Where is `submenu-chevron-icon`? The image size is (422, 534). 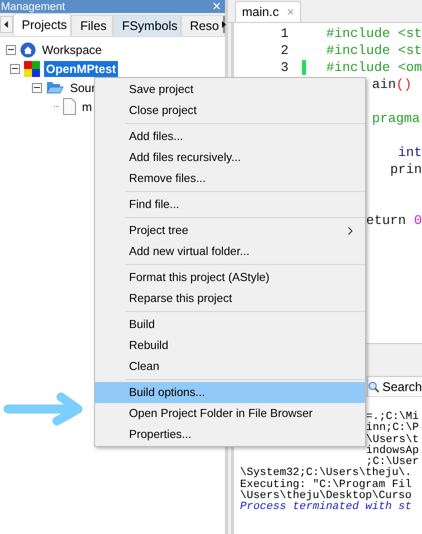 submenu-chevron-icon is located at coordinates (350, 230).